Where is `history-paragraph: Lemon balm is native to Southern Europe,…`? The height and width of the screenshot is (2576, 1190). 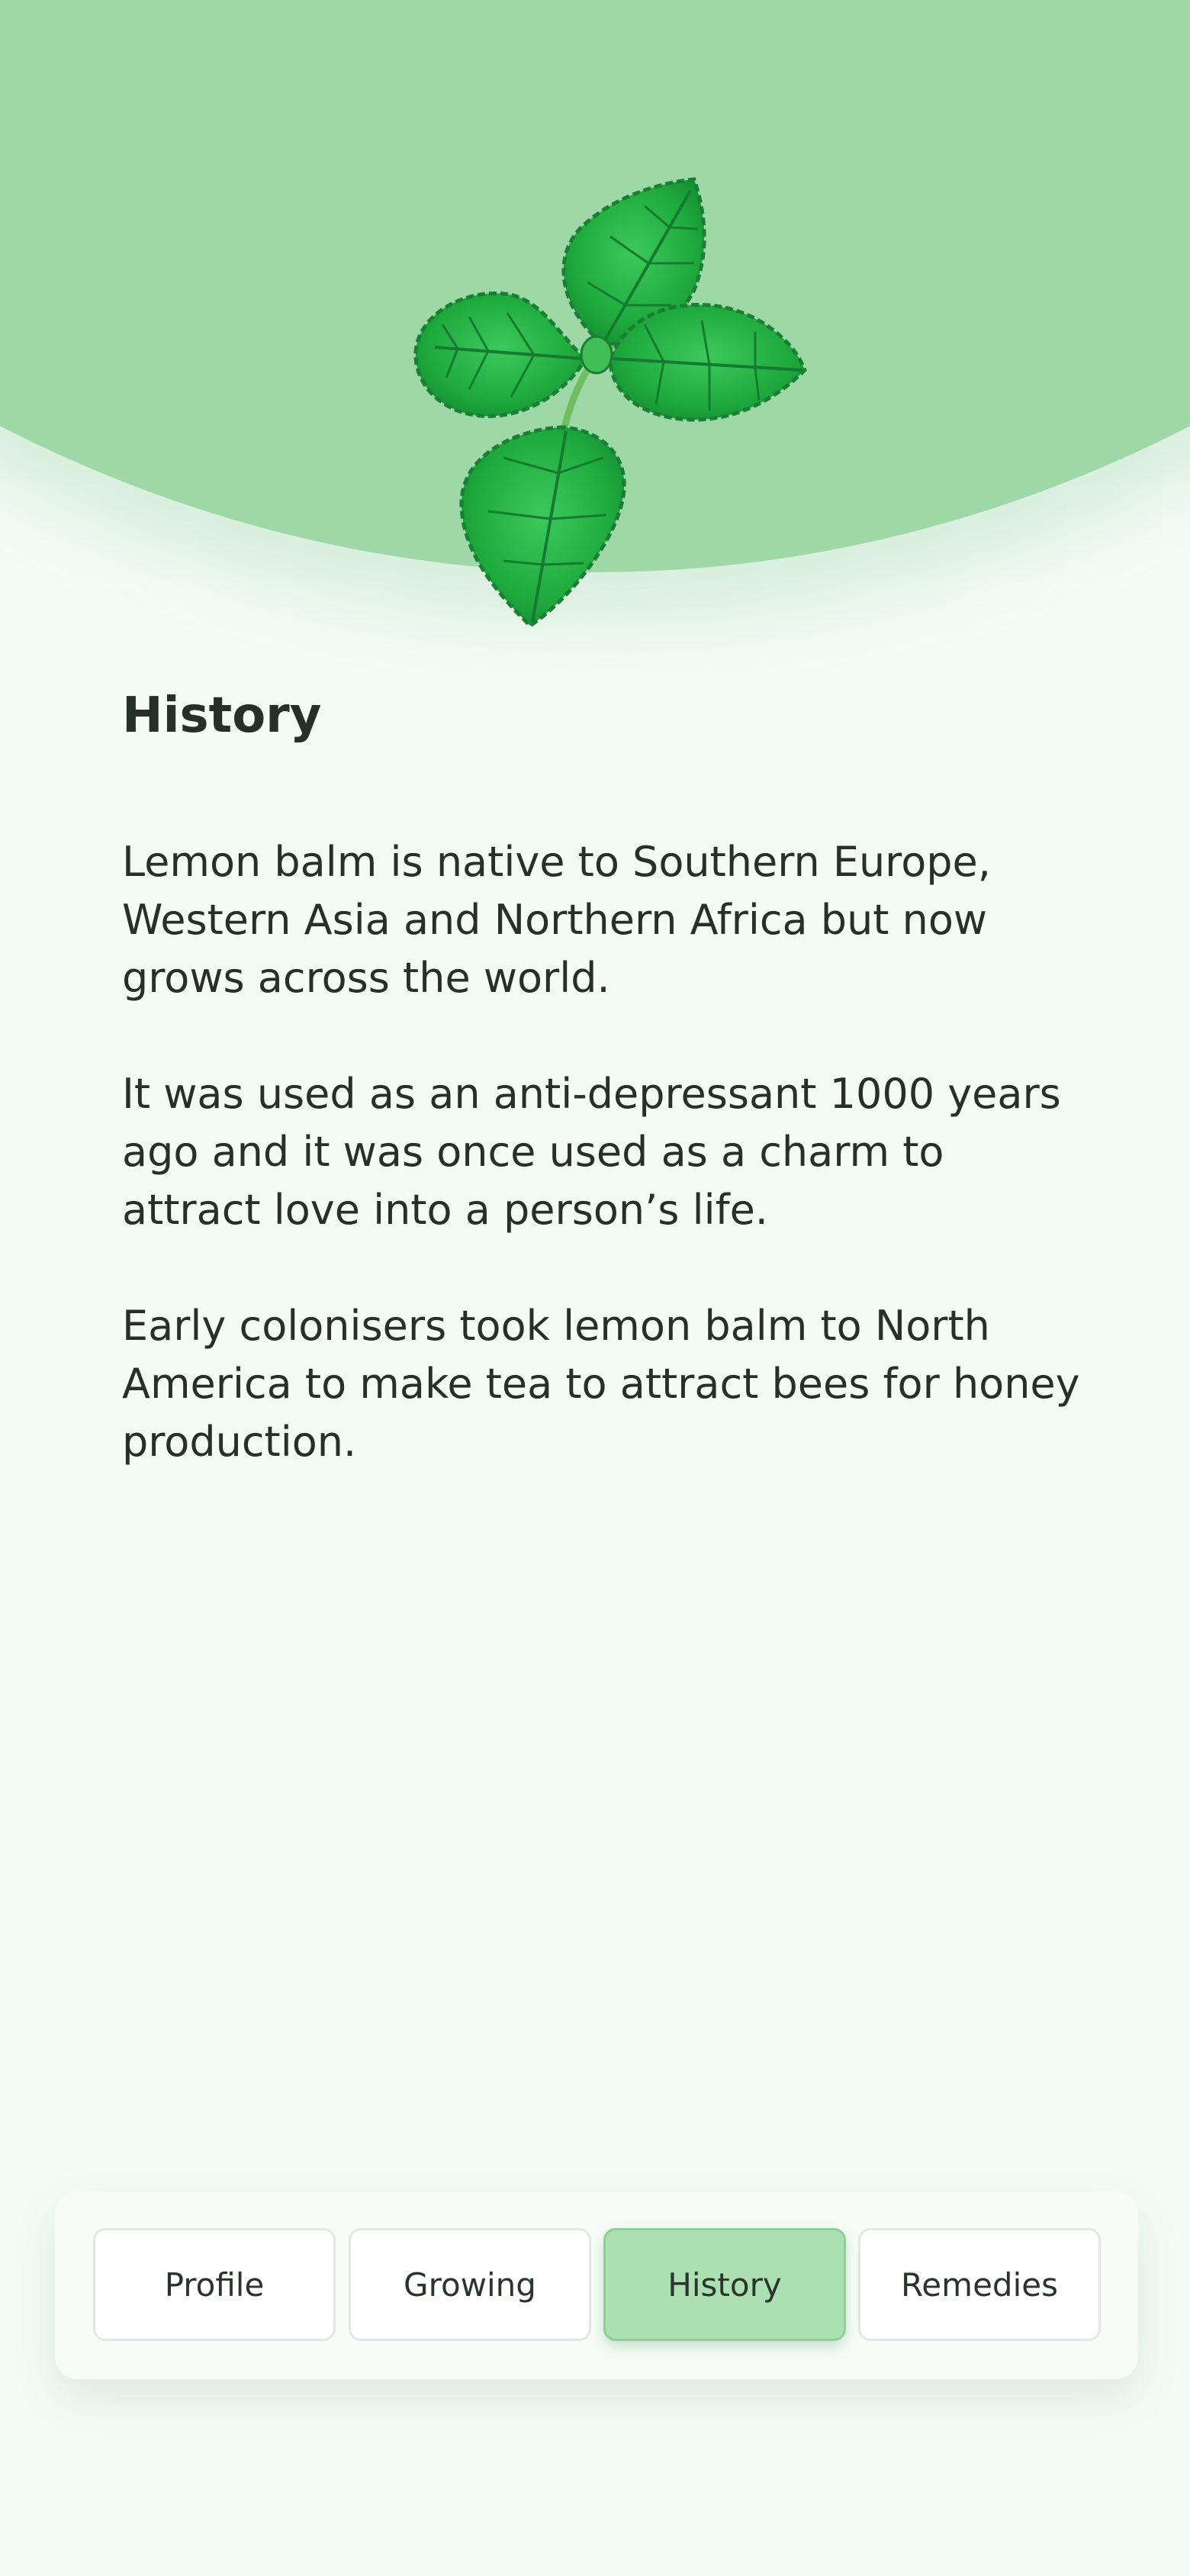
history-paragraph: Lemon balm is native to Southern Europe,… is located at coordinates (556, 920).